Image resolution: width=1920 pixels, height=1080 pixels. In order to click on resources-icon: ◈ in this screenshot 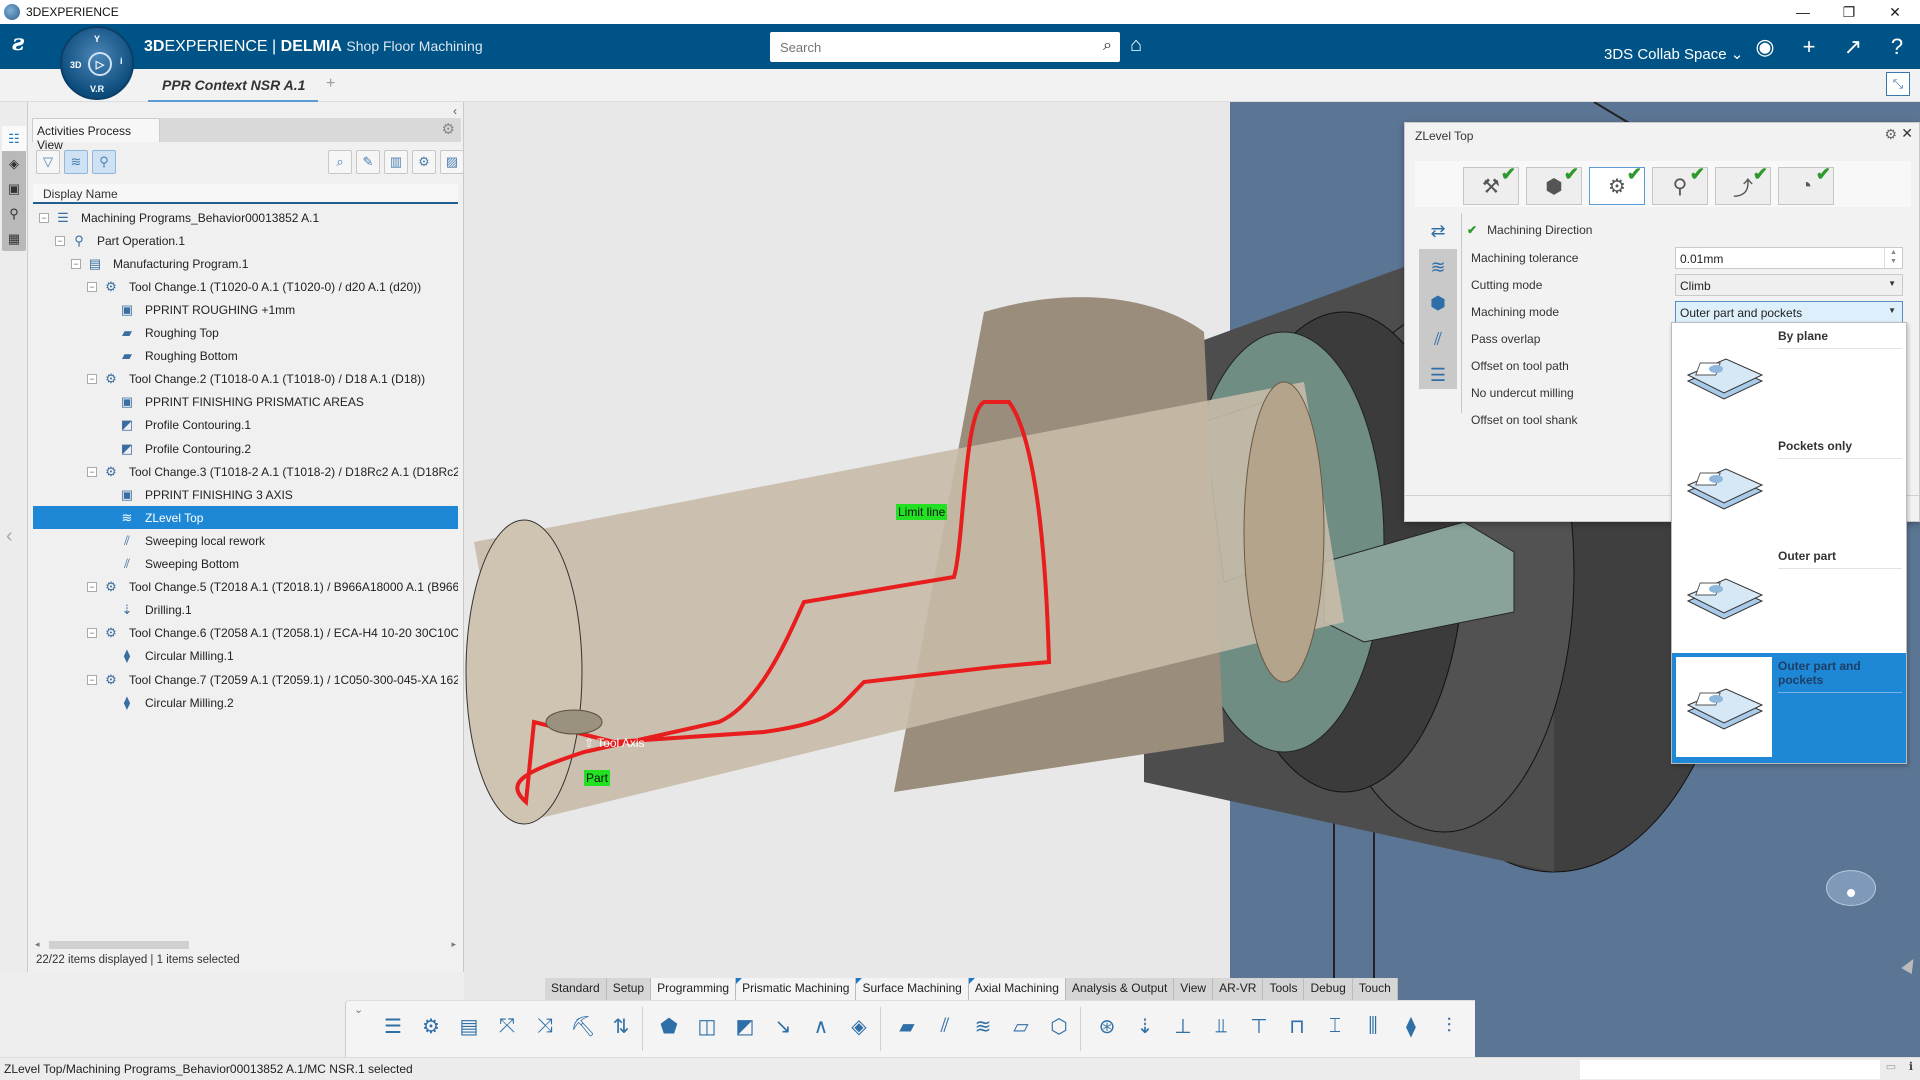, I will do `click(14, 163)`.